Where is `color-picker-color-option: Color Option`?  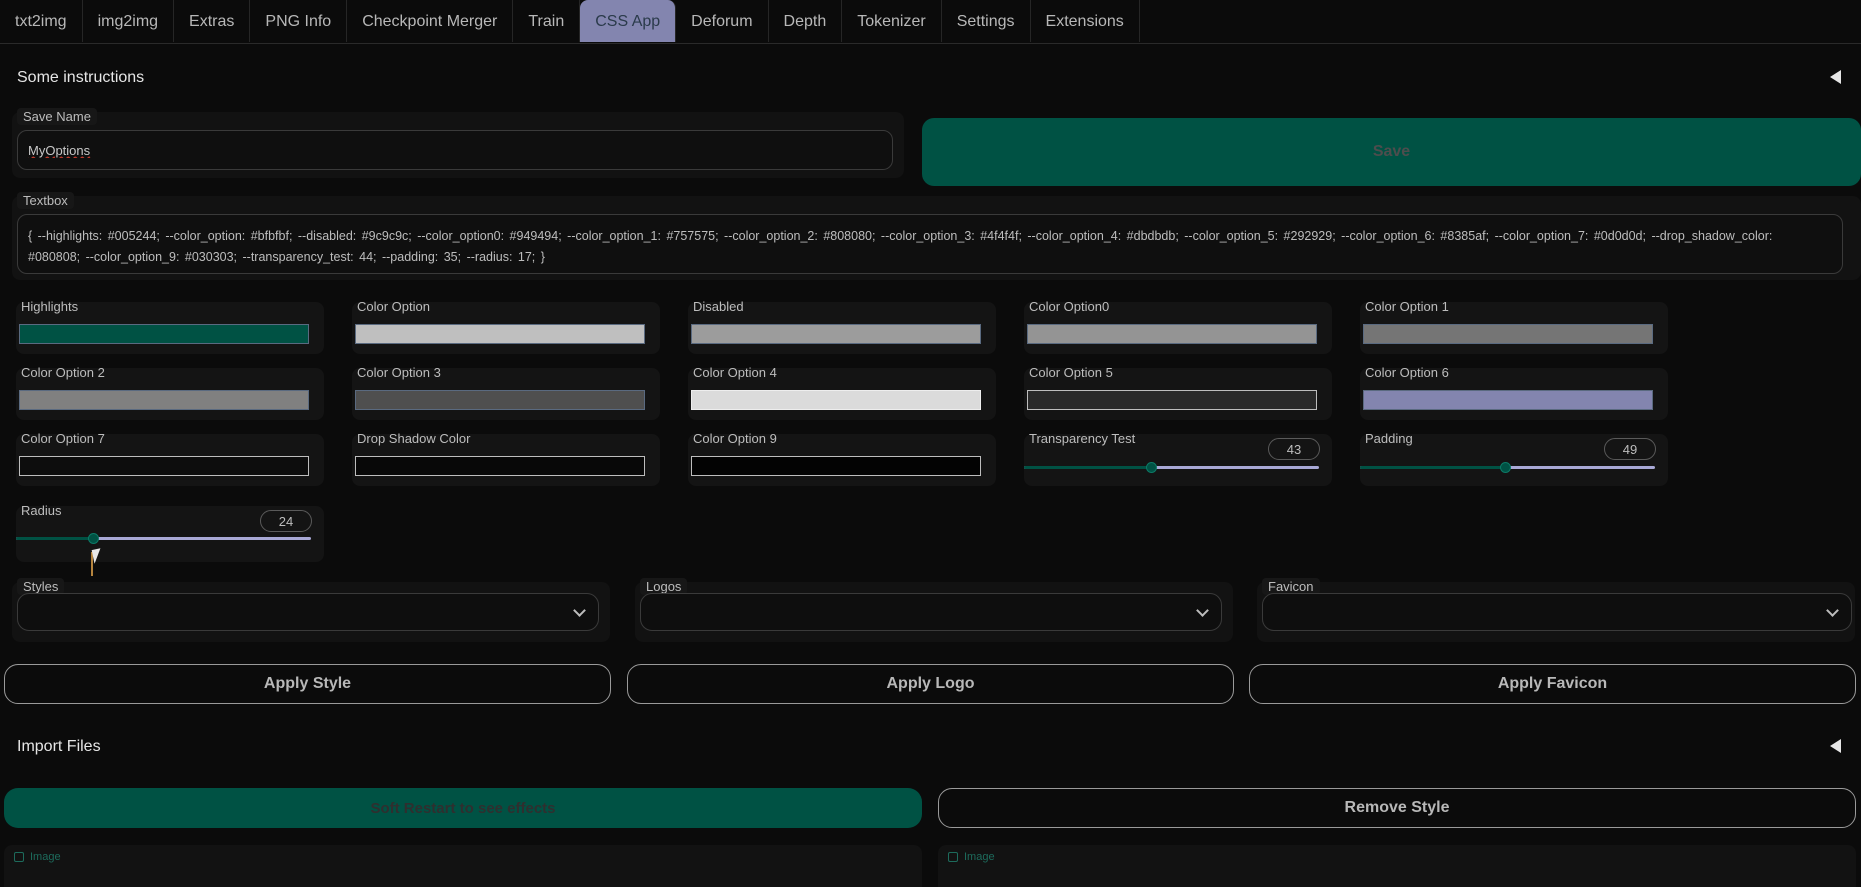 color-picker-color-option: Color Option is located at coordinates (506, 326).